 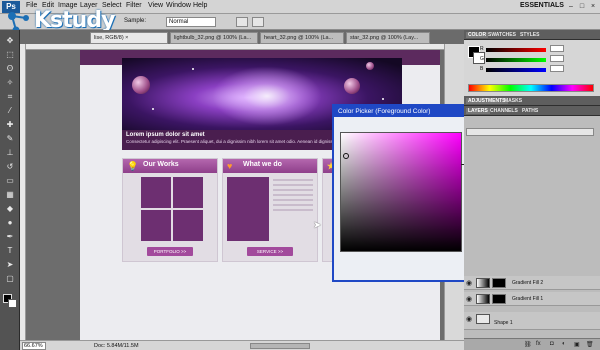 I want to click on layer-style-icon: fx, so click(x=538, y=344).